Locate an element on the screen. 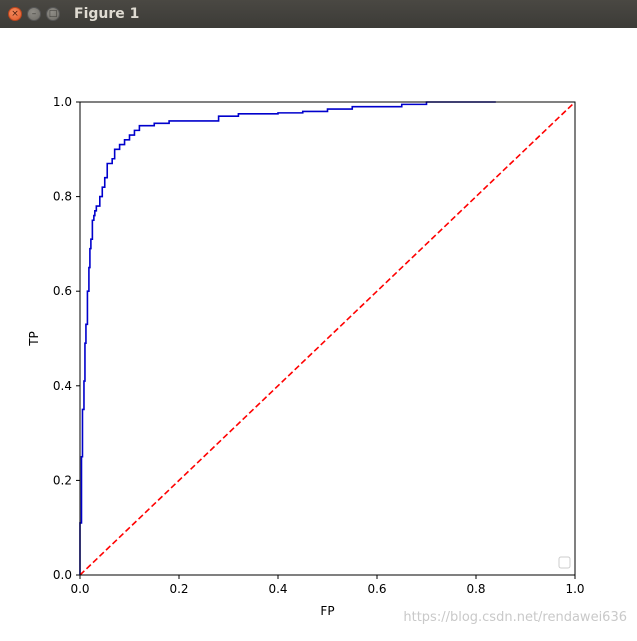 Image resolution: width=637 pixels, height=641 pixels. minimize-icon: – is located at coordinates (34, 13).